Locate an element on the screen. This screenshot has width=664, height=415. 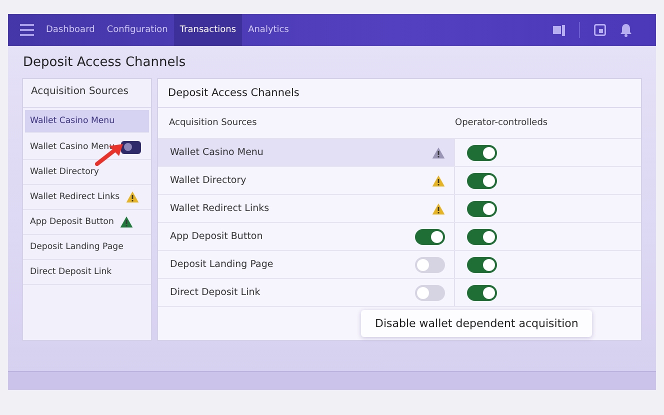
window-icon is located at coordinates (600, 30).